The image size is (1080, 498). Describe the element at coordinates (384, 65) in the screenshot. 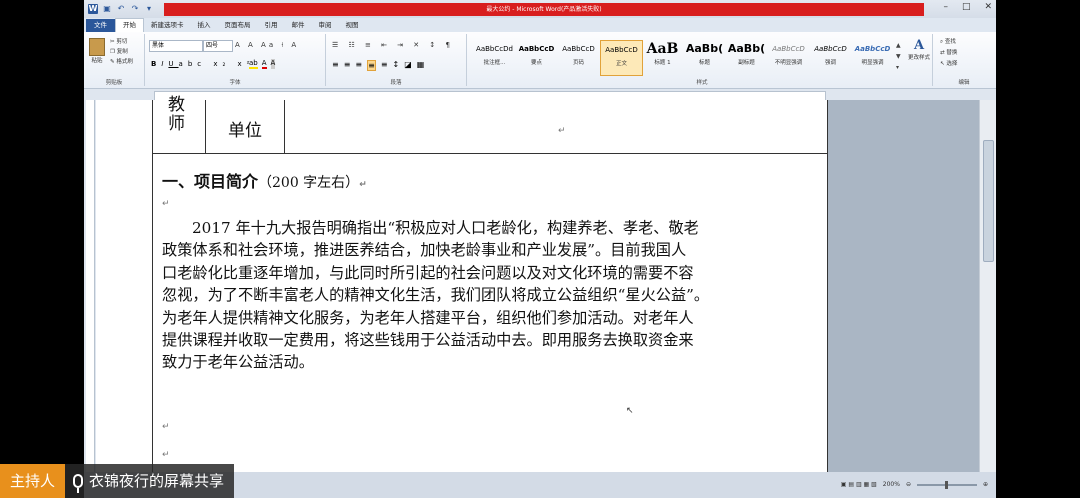

I see `distributed-icon: ≡` at that location.